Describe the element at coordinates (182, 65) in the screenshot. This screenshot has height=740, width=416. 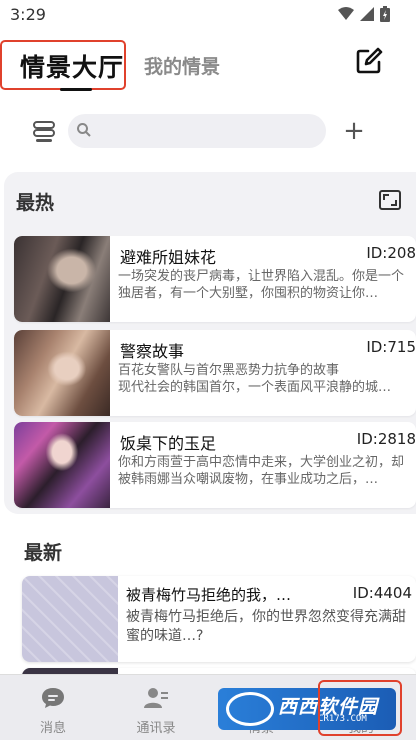
I see `tab-my-scenes: 我的情景` at that location.